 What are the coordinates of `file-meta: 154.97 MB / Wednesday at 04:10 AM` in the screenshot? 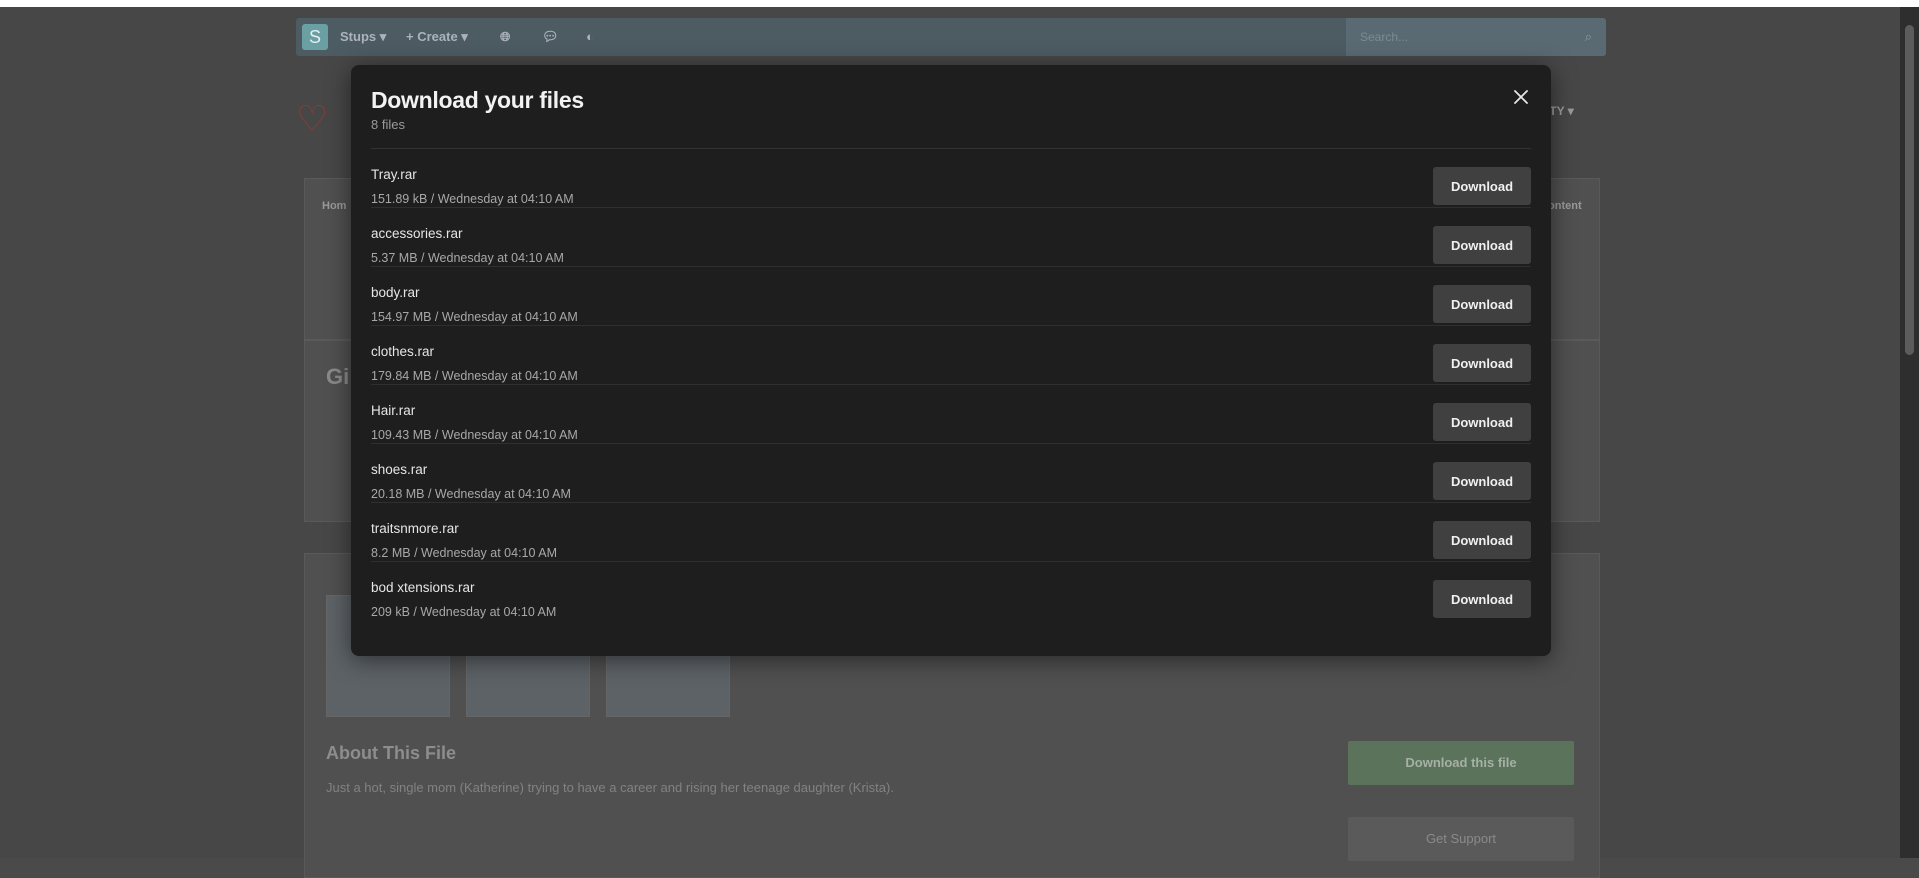 It's located at (474, 317).